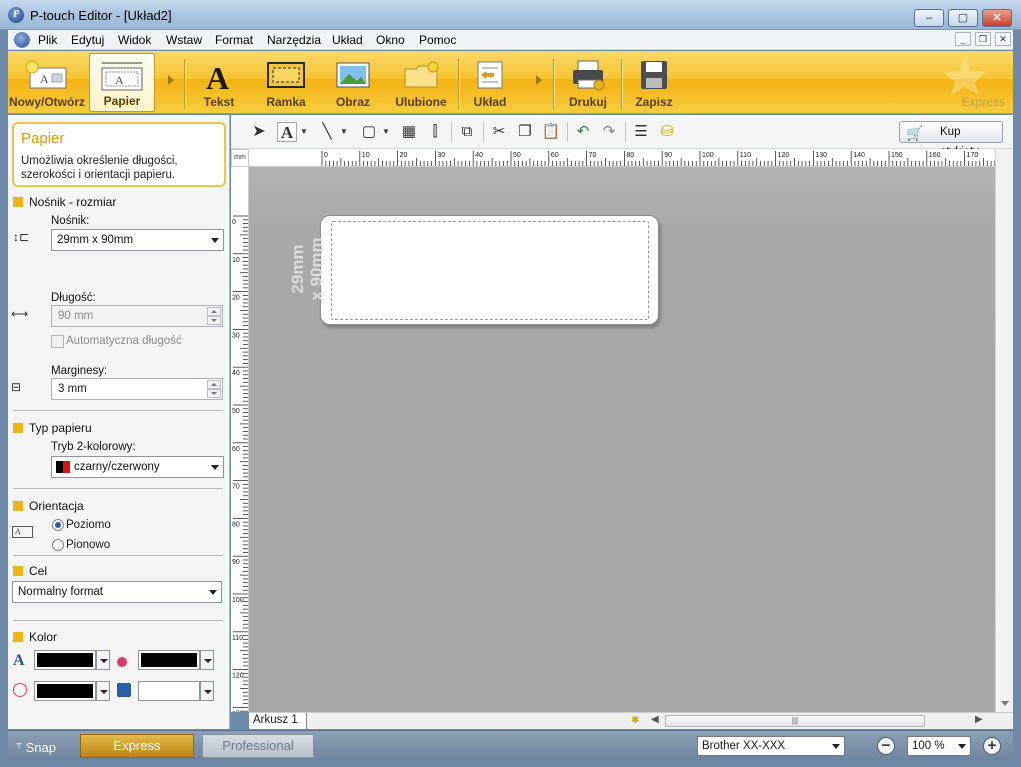  What do you see at coordinates (347, 40) in the screenshot?
I see `menu-uklad: Układ` at bounding box center [347, 40].